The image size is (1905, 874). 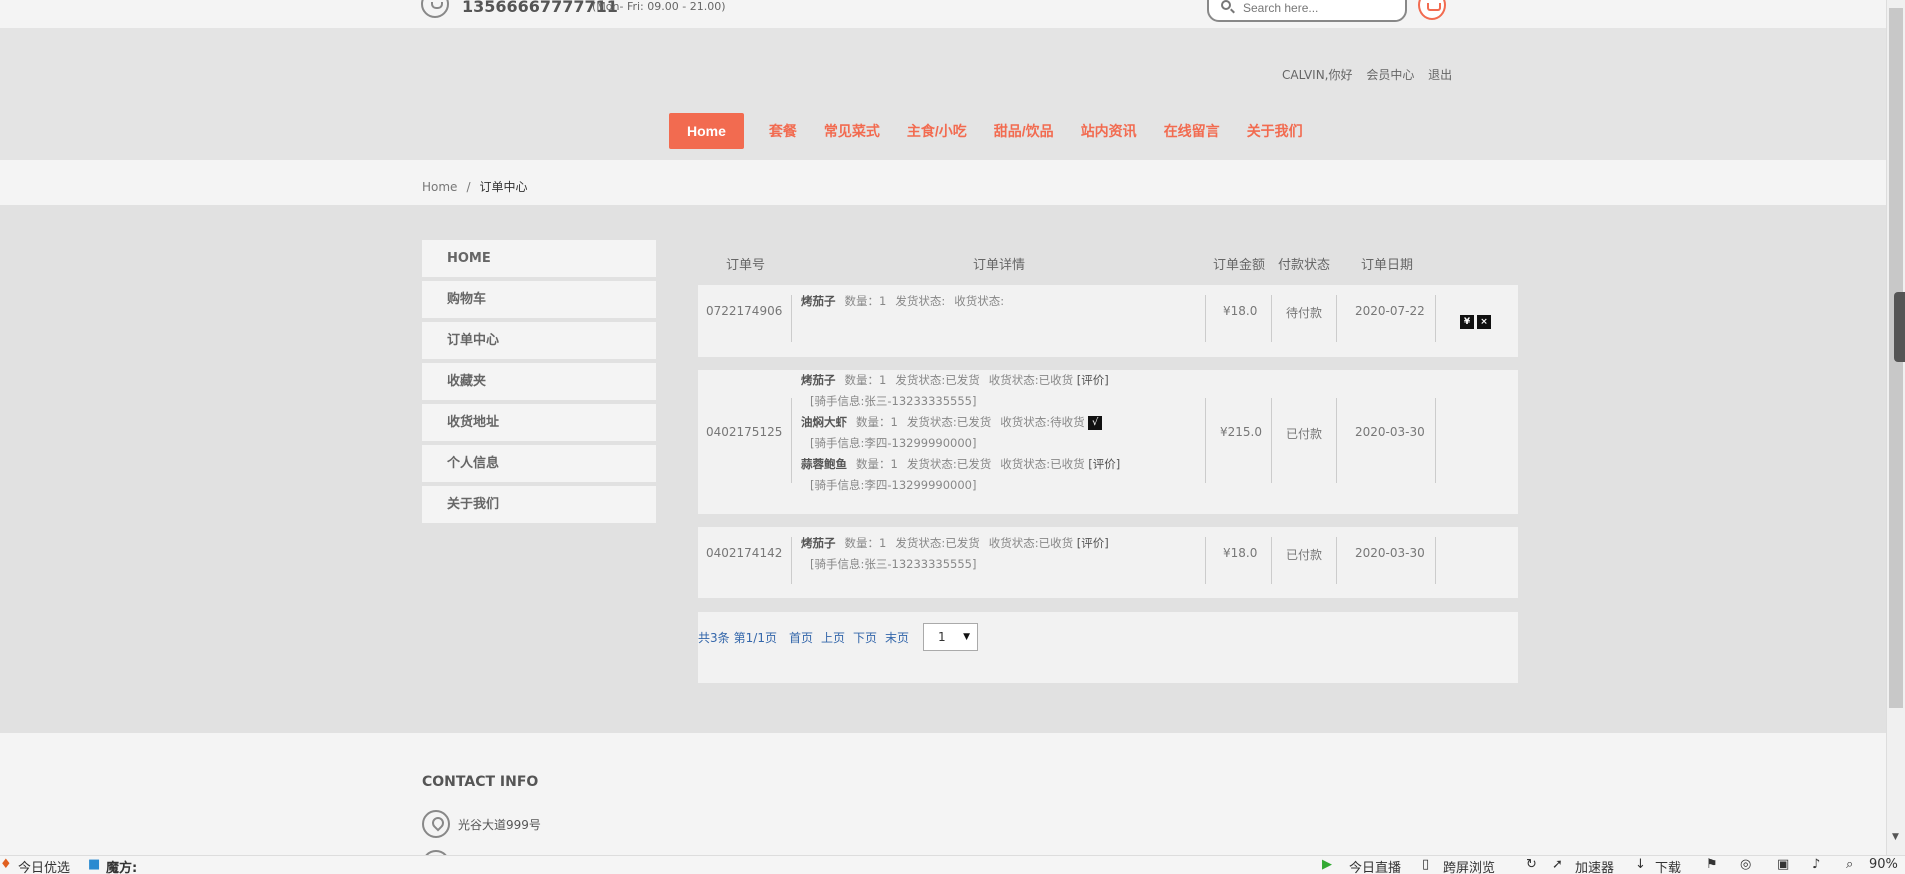 I want to click on confirm-receipt-button: √, so click(x=1095, y=422).